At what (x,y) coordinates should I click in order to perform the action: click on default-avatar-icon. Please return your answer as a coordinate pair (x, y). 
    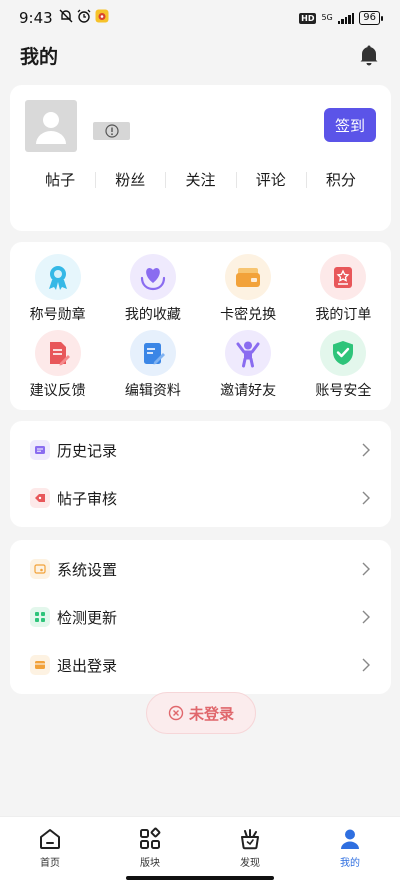
    Looking at the image, I should click on (51, 128).